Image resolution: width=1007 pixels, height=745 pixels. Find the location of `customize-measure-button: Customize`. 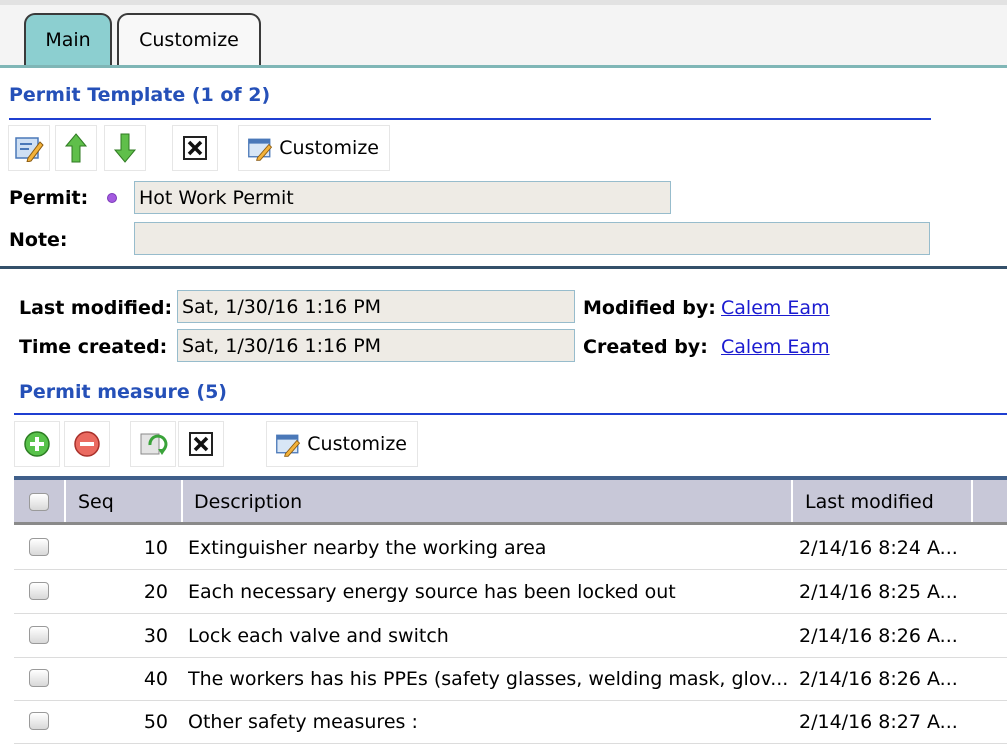

customize-measure-button: Customize is located at coordinates (342, 444).